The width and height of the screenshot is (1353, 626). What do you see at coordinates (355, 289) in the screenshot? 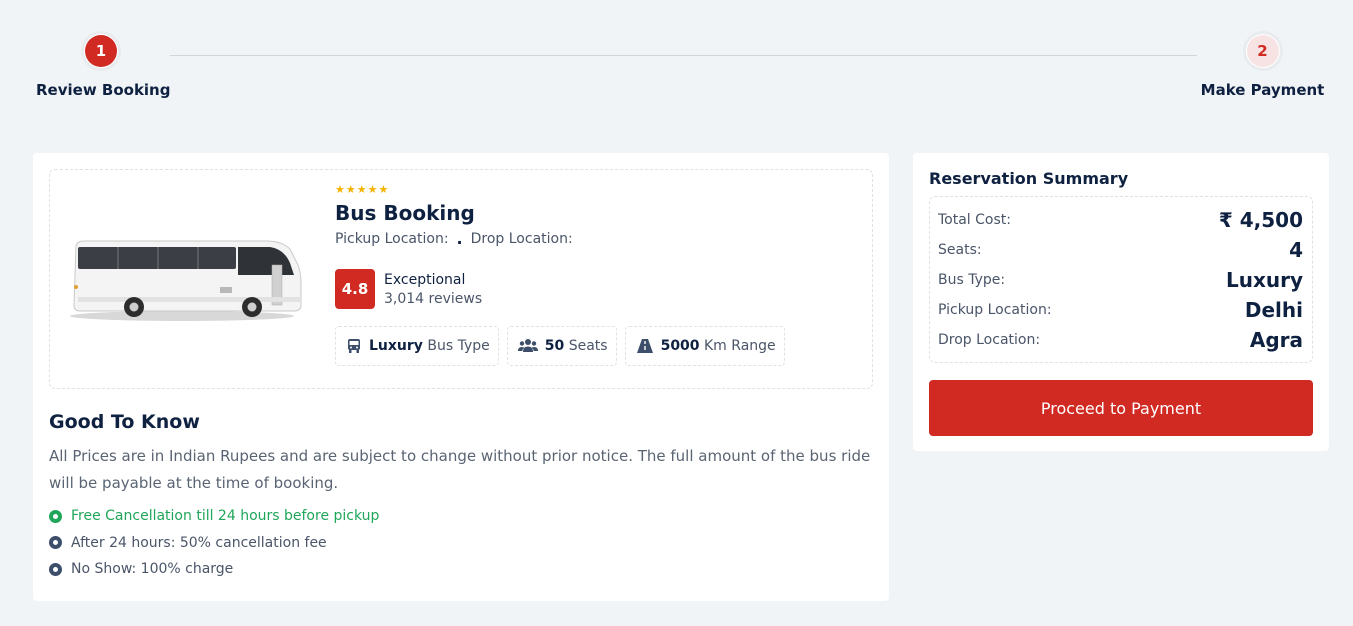
I see `rating-score-badge: 4.8` at bounding box center [355, 289].